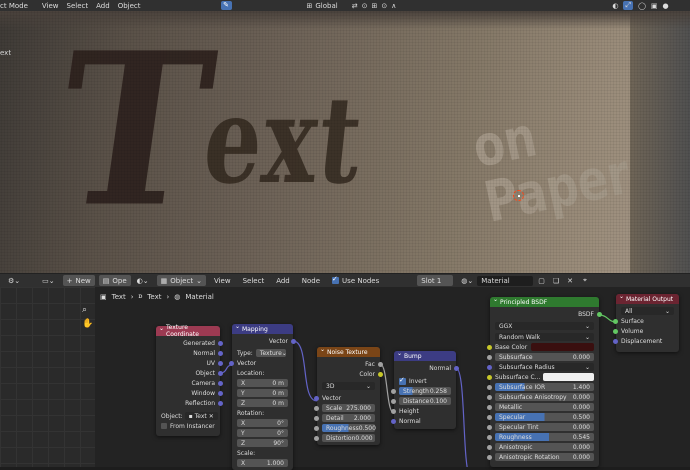 The height and width of the screenshot is (470, 690). I want to click on specular-tint-field: Specular Tint 0.000, so click(544, 427).